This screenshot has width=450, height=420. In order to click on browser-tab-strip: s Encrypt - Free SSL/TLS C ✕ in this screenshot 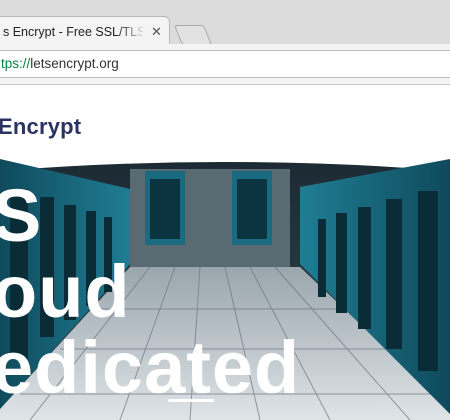, I will do `click(225, 23)`.